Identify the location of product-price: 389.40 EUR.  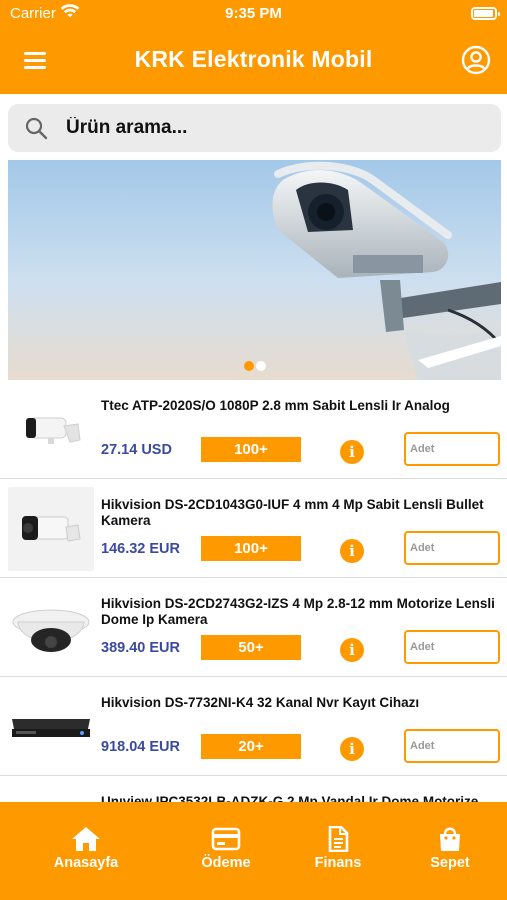
(140, 648).